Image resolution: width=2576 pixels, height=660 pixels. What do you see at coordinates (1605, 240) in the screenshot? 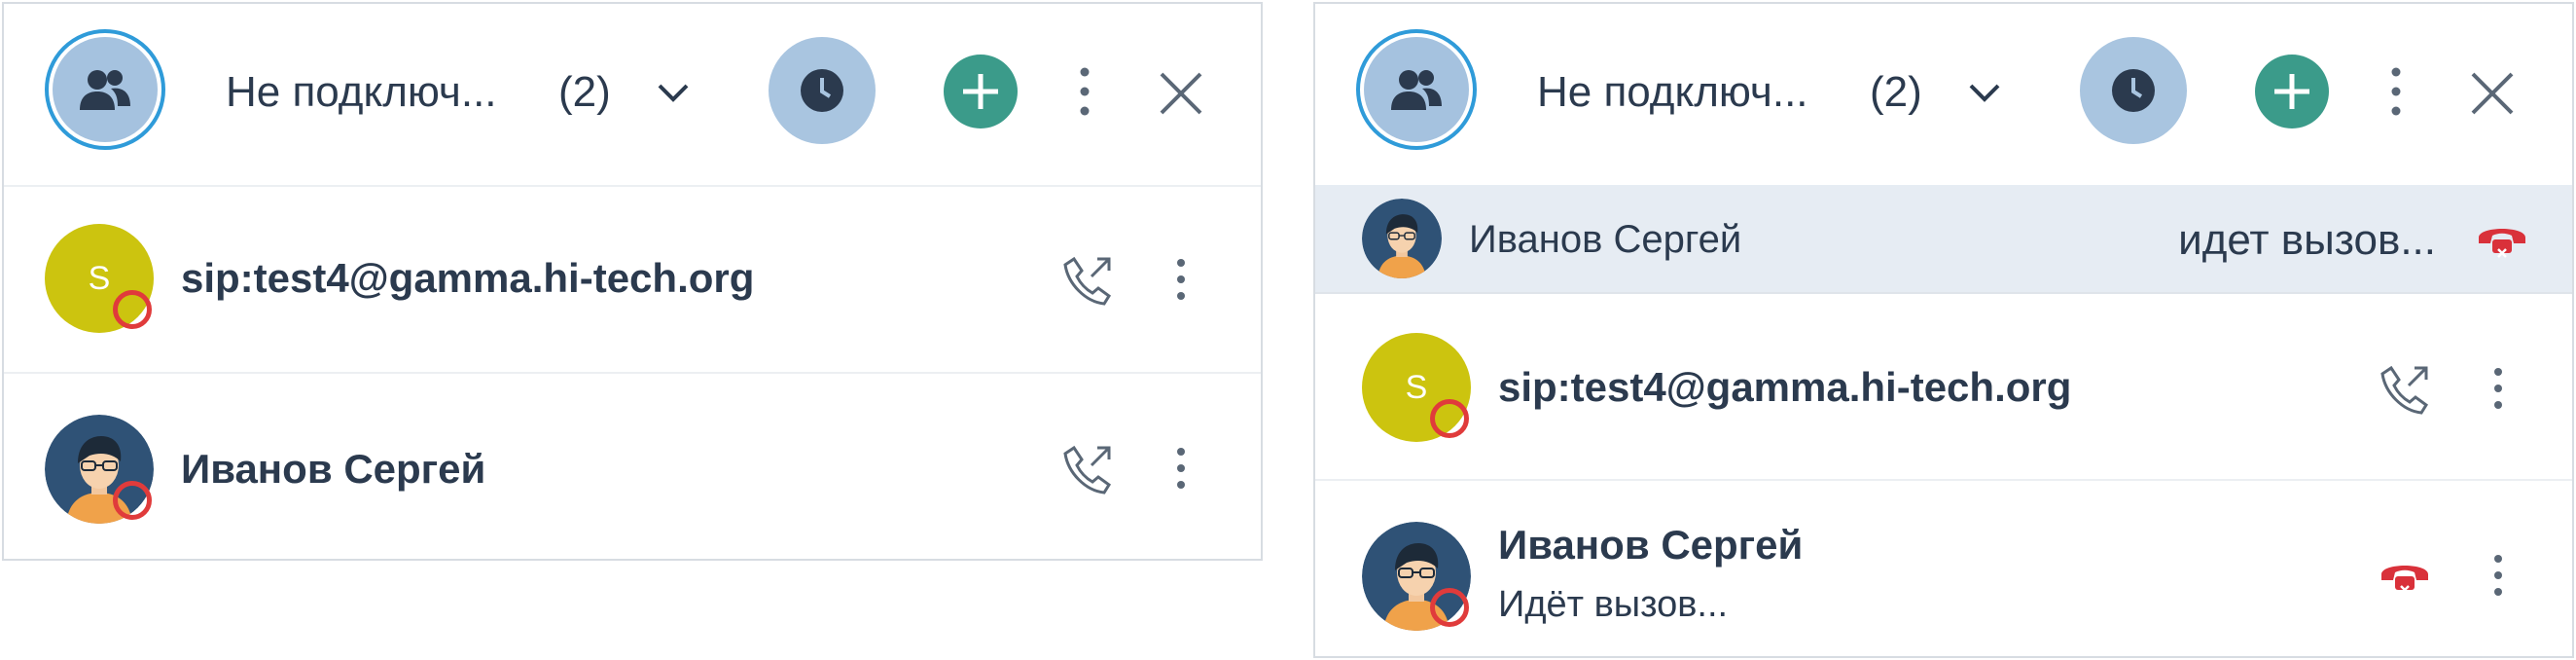
I see `active-call-name: Иванов Сергей` at bounding box center [1605, 240].